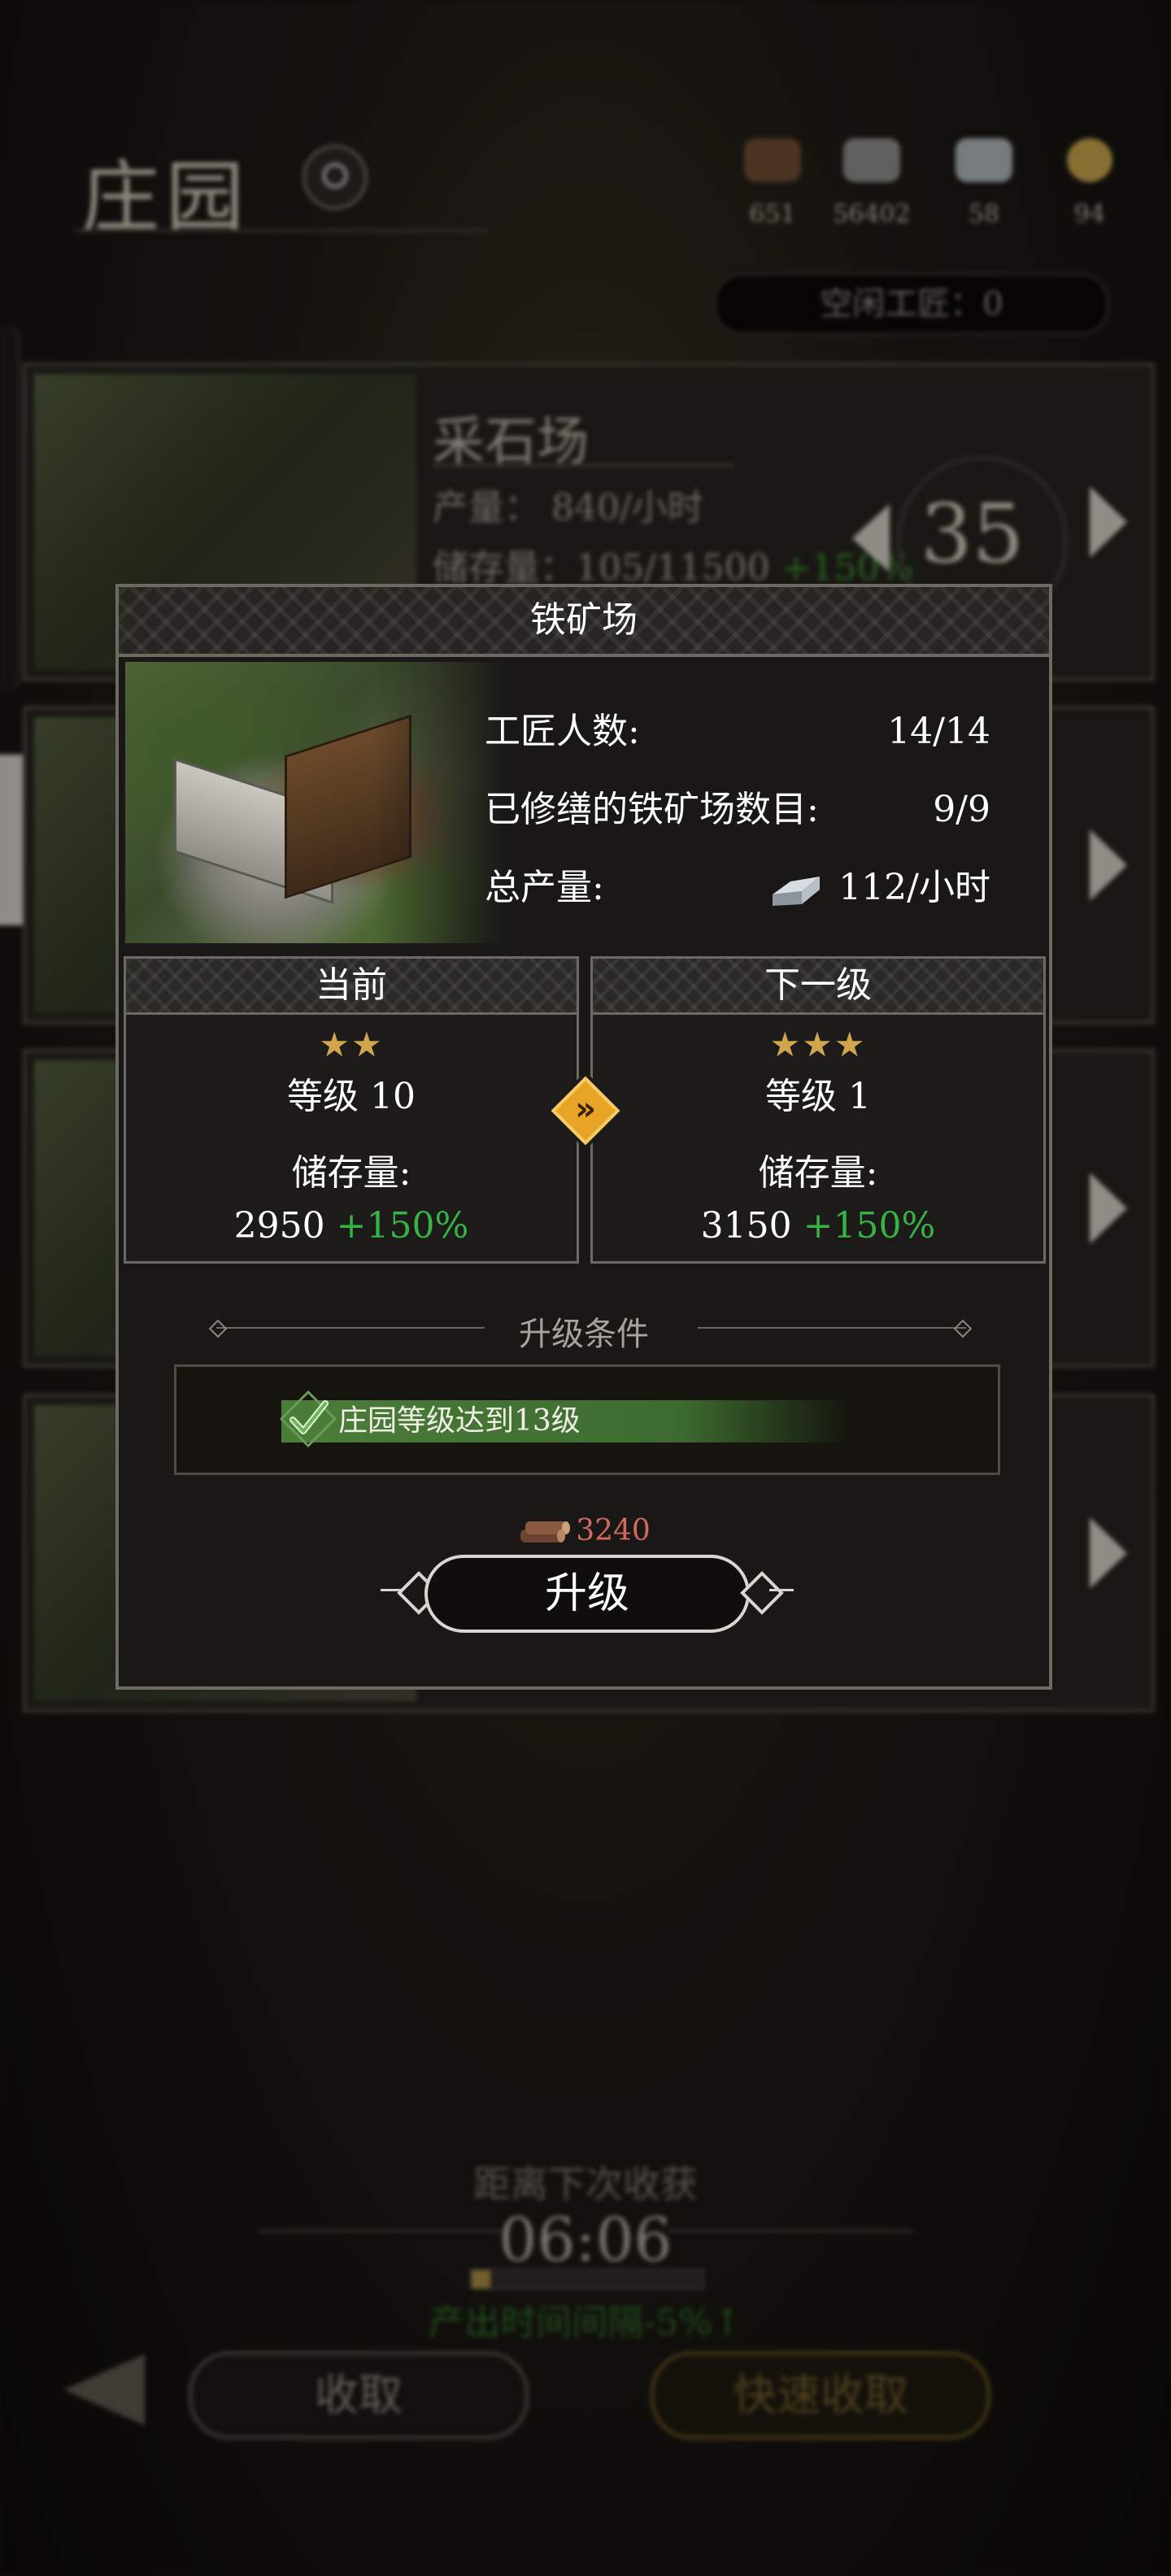  What do you see at coordinates (818, 987) in the screenshot?
I see `next-panel-header: 下一级` at bounding box center [818, 987].